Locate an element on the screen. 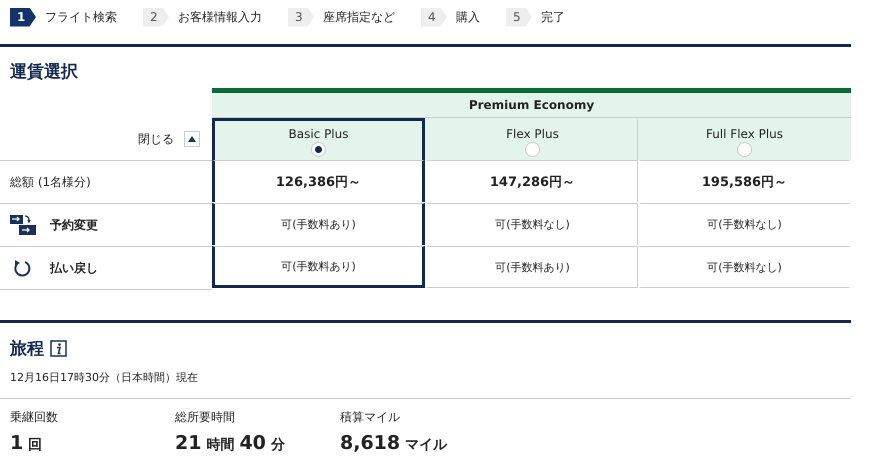  price-text: 195,586円～ is located at coordinates (745, 182).